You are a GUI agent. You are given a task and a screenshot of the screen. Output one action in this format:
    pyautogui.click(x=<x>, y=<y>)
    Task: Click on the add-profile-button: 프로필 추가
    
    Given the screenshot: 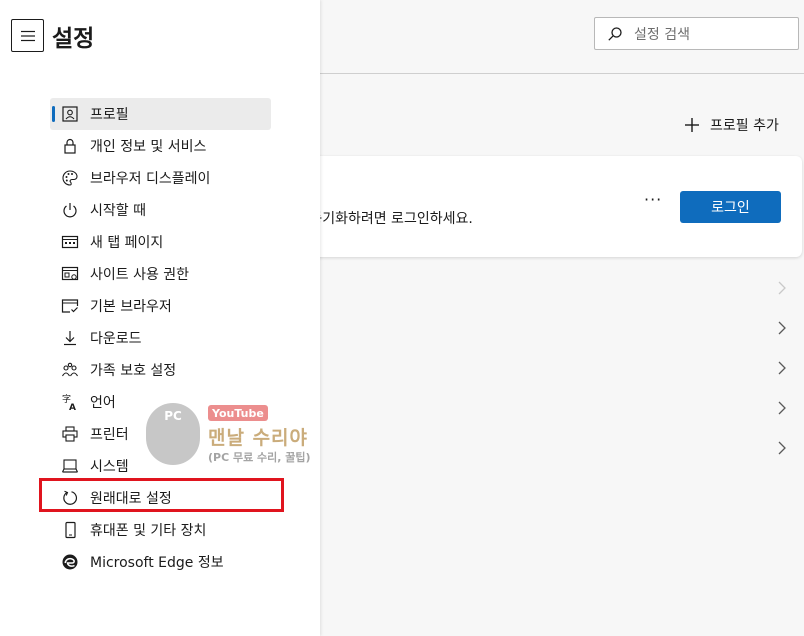 What is the action you would take?
    pyautogui.click(x=731, y=125)
    